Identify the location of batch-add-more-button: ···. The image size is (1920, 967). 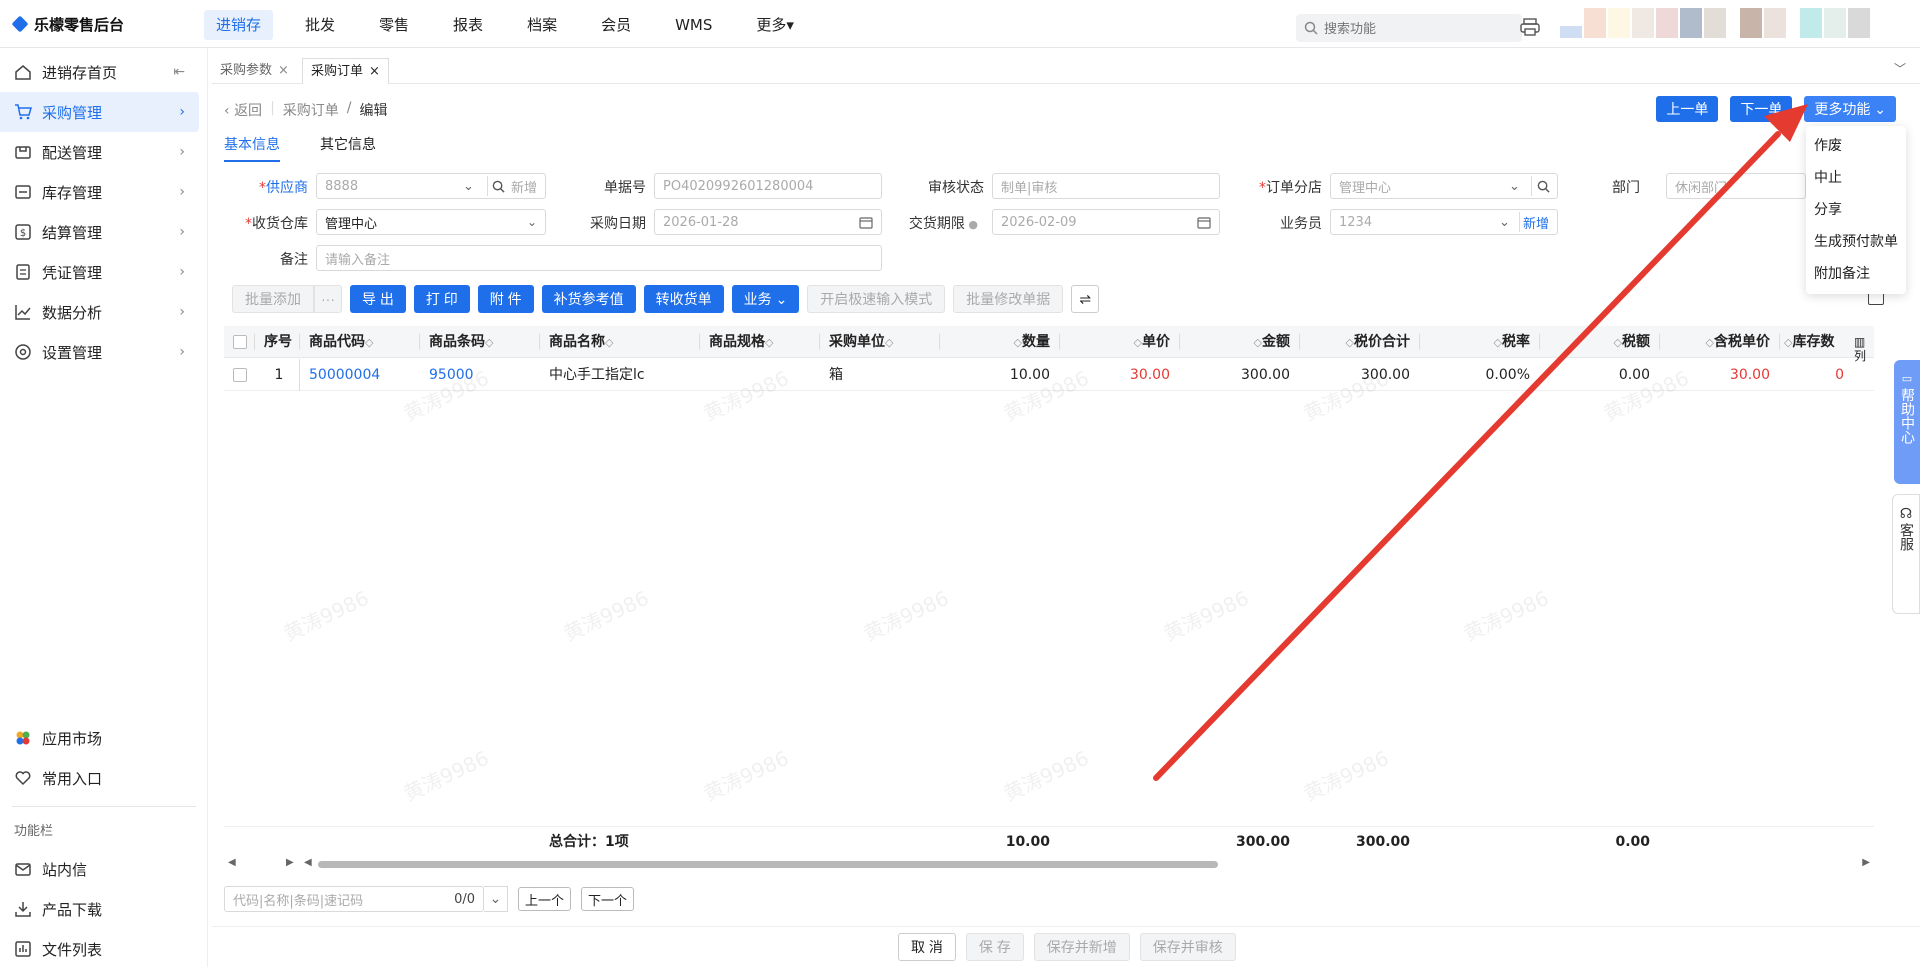
(328, 299).